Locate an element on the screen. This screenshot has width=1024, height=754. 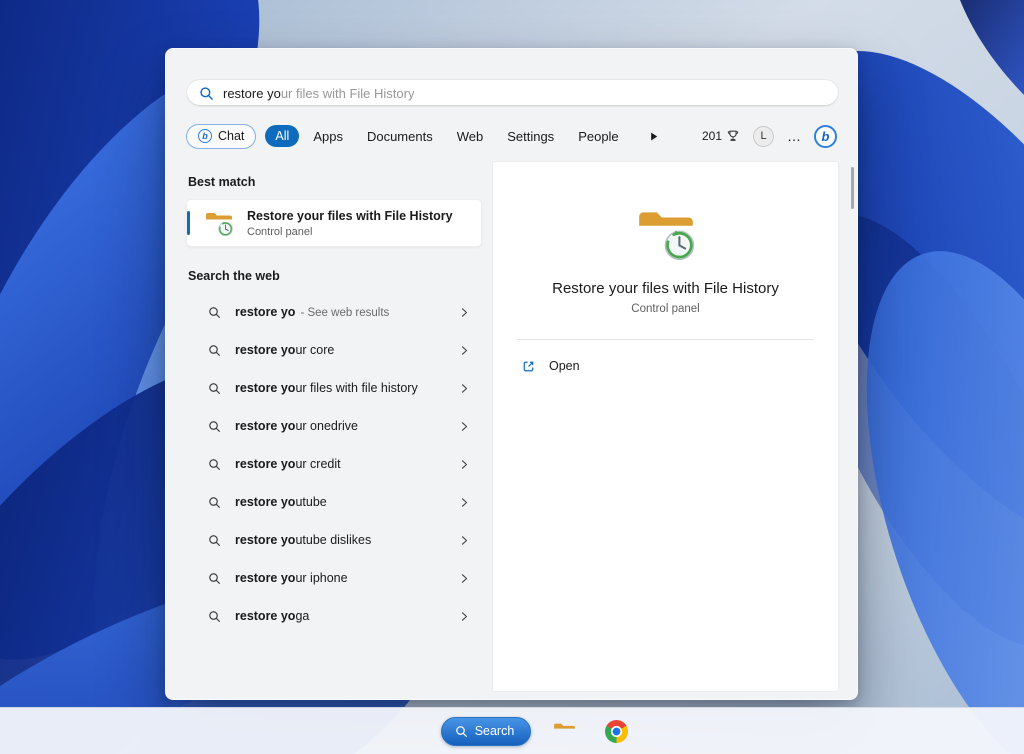
suggestion-text: restore youtube is located at coordinates (281, 502).